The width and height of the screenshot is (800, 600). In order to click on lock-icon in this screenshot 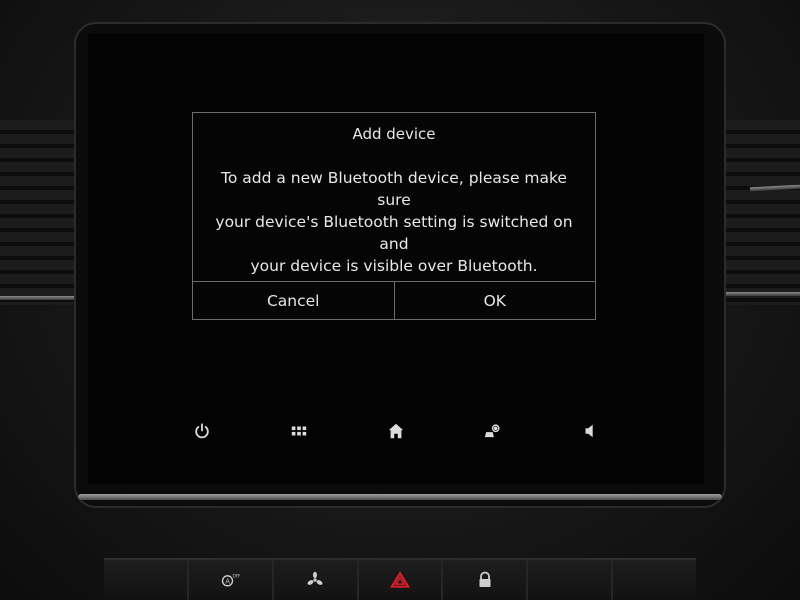, I will do `click(484, 580)`.